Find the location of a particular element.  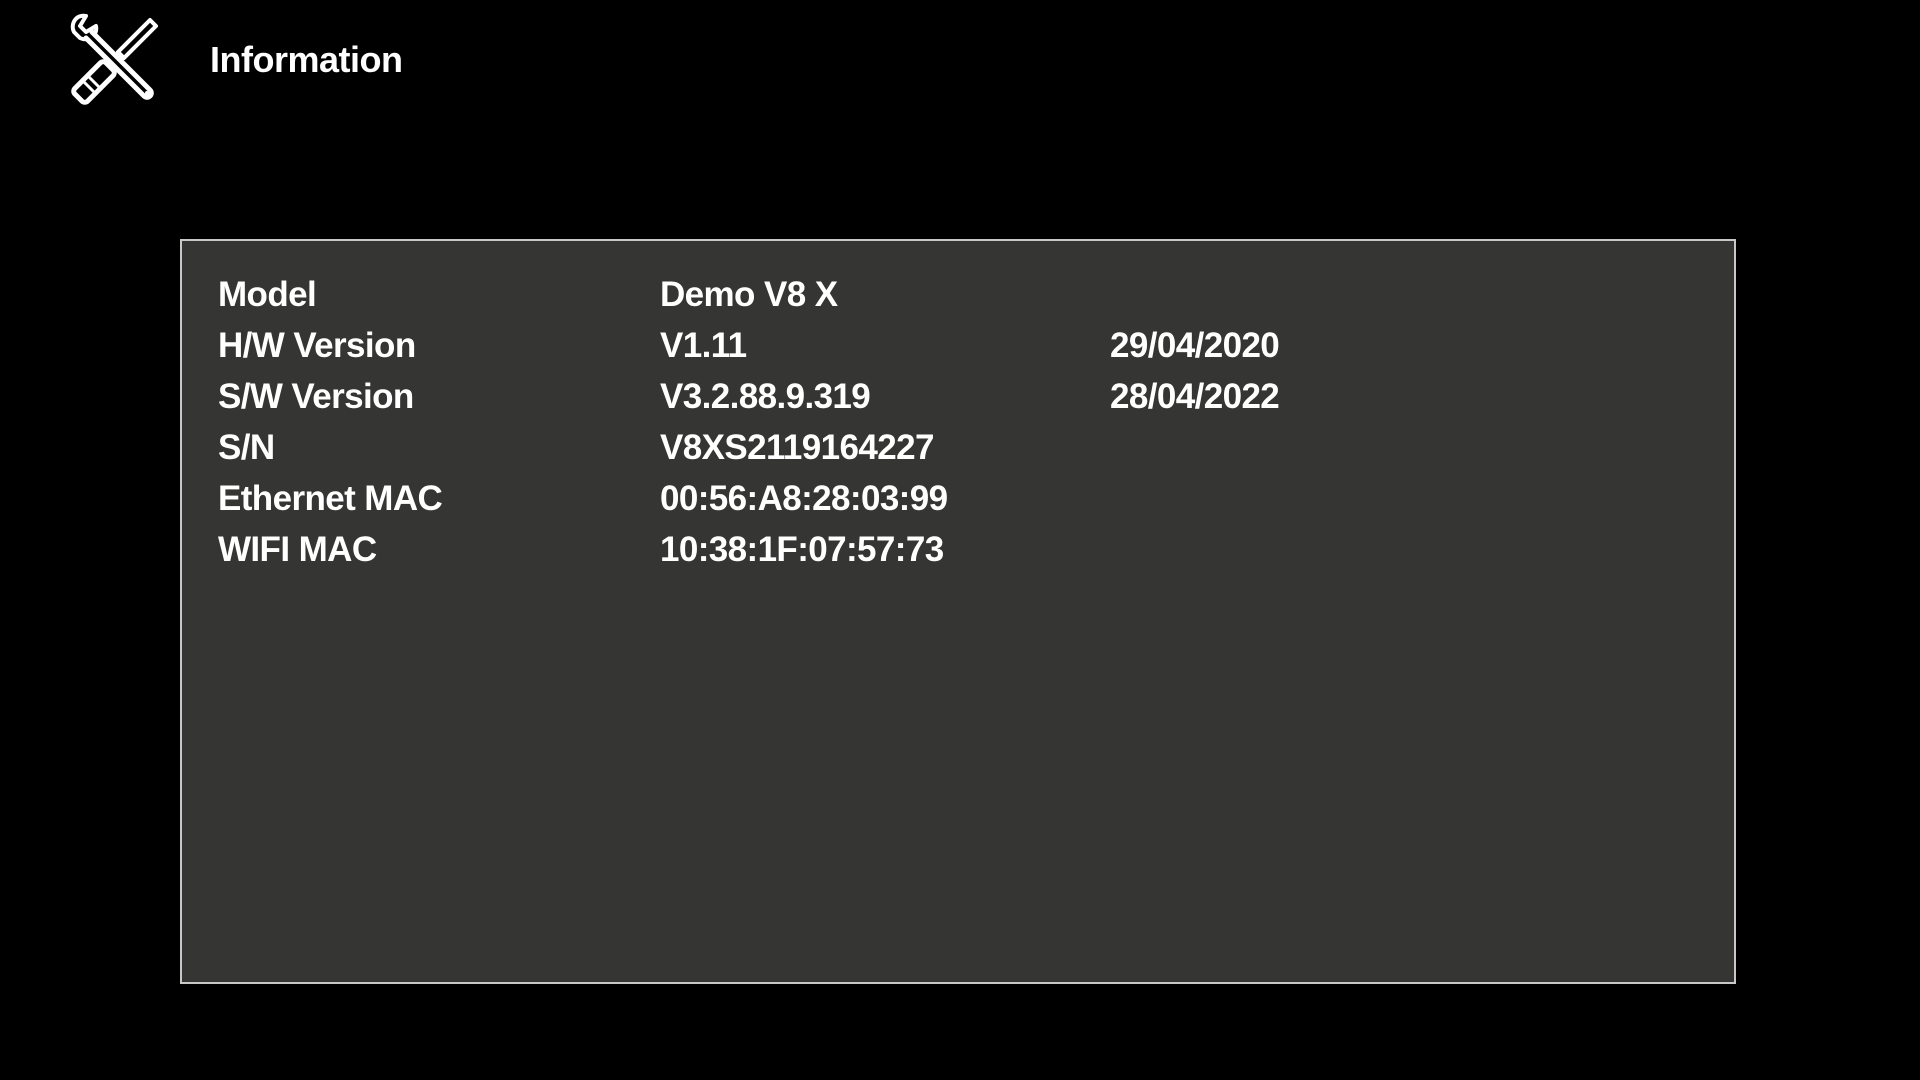

info-date: 29/04/2020 is located at coordinates (1195, 345).